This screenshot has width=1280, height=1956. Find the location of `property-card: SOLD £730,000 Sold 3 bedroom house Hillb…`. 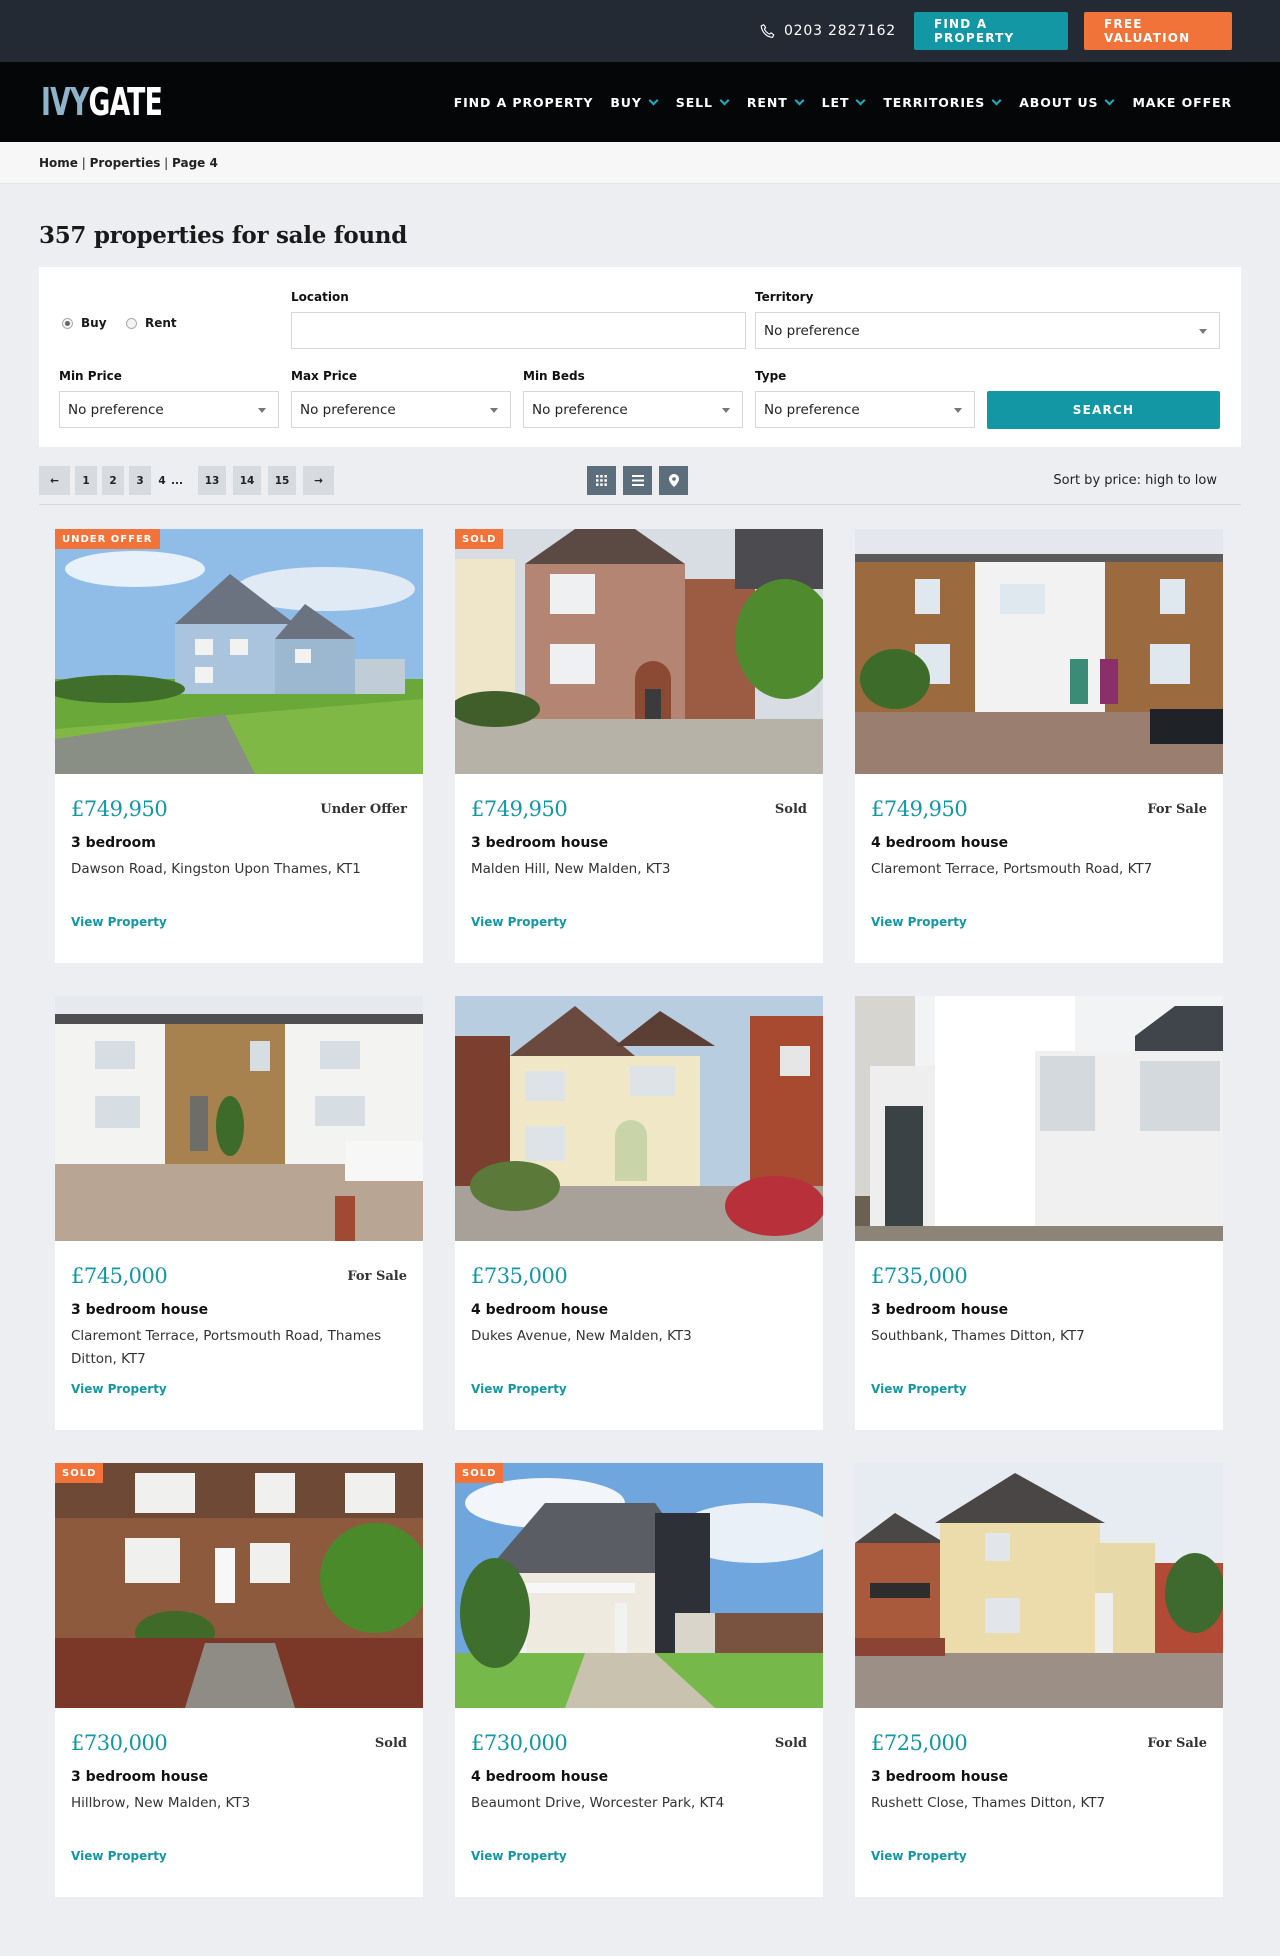

property-card: SOLD £730,000 Sold 3 bedroom house Hillb… is located at coordinates (239, 1680).